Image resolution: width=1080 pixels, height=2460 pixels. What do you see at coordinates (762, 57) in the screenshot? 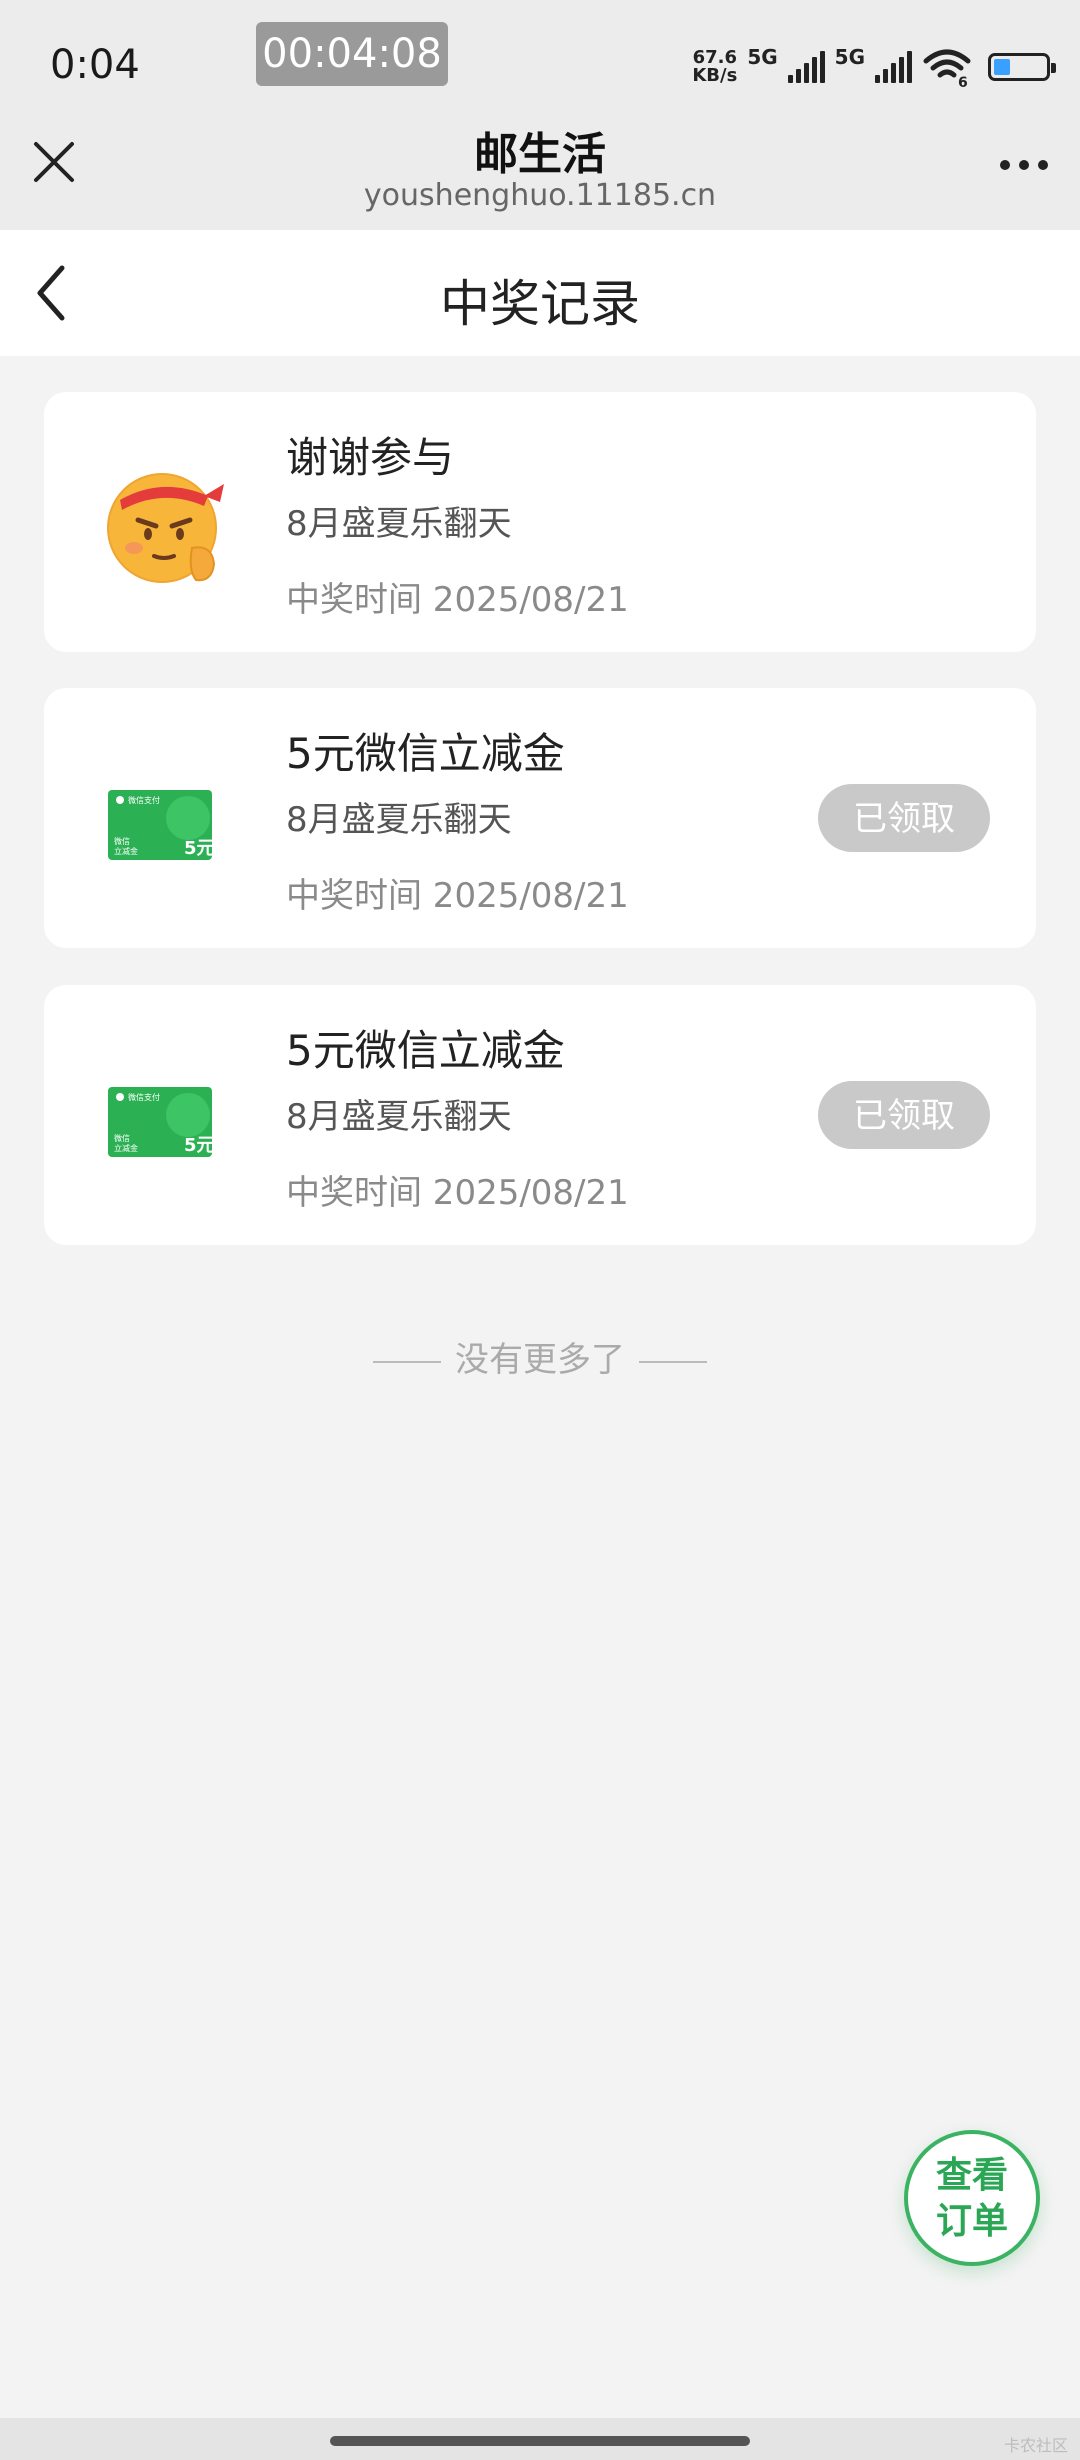
I see `network-type-1: 5G` at bounding box center [762, 57].